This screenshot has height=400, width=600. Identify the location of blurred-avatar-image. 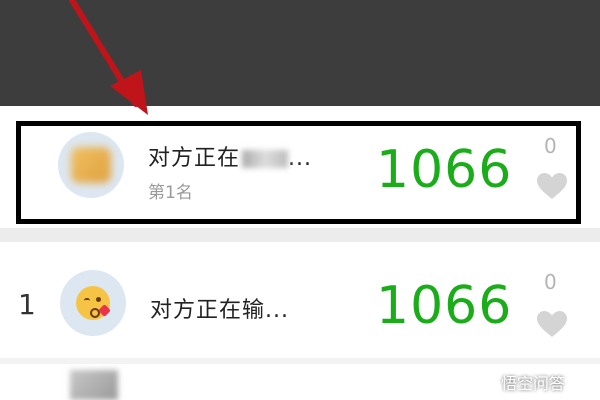
(94, 385).